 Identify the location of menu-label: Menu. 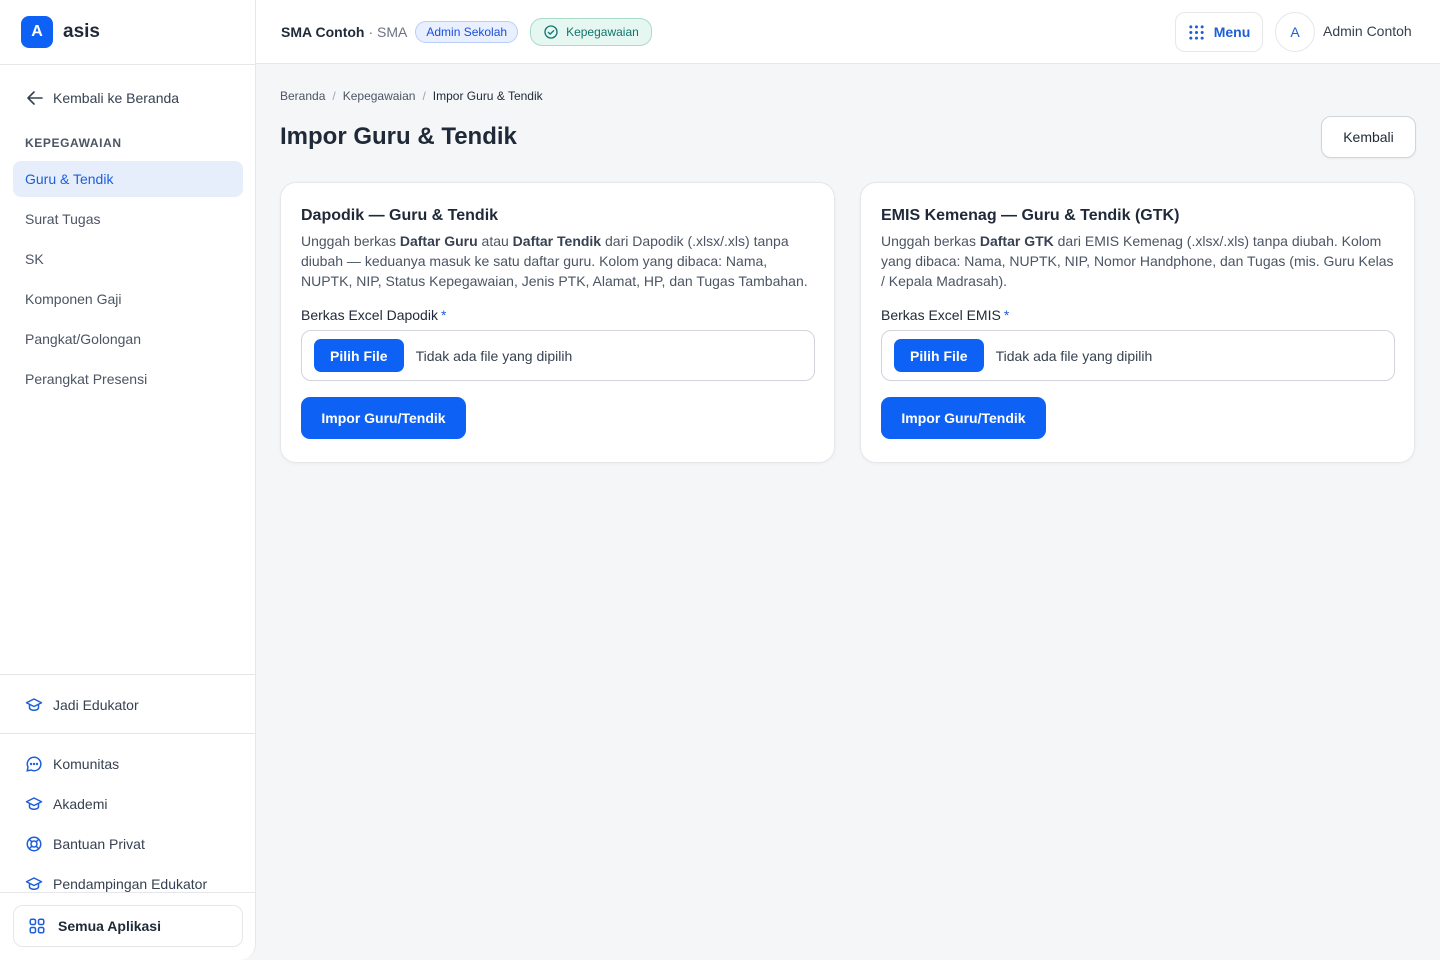
(1232, 32).